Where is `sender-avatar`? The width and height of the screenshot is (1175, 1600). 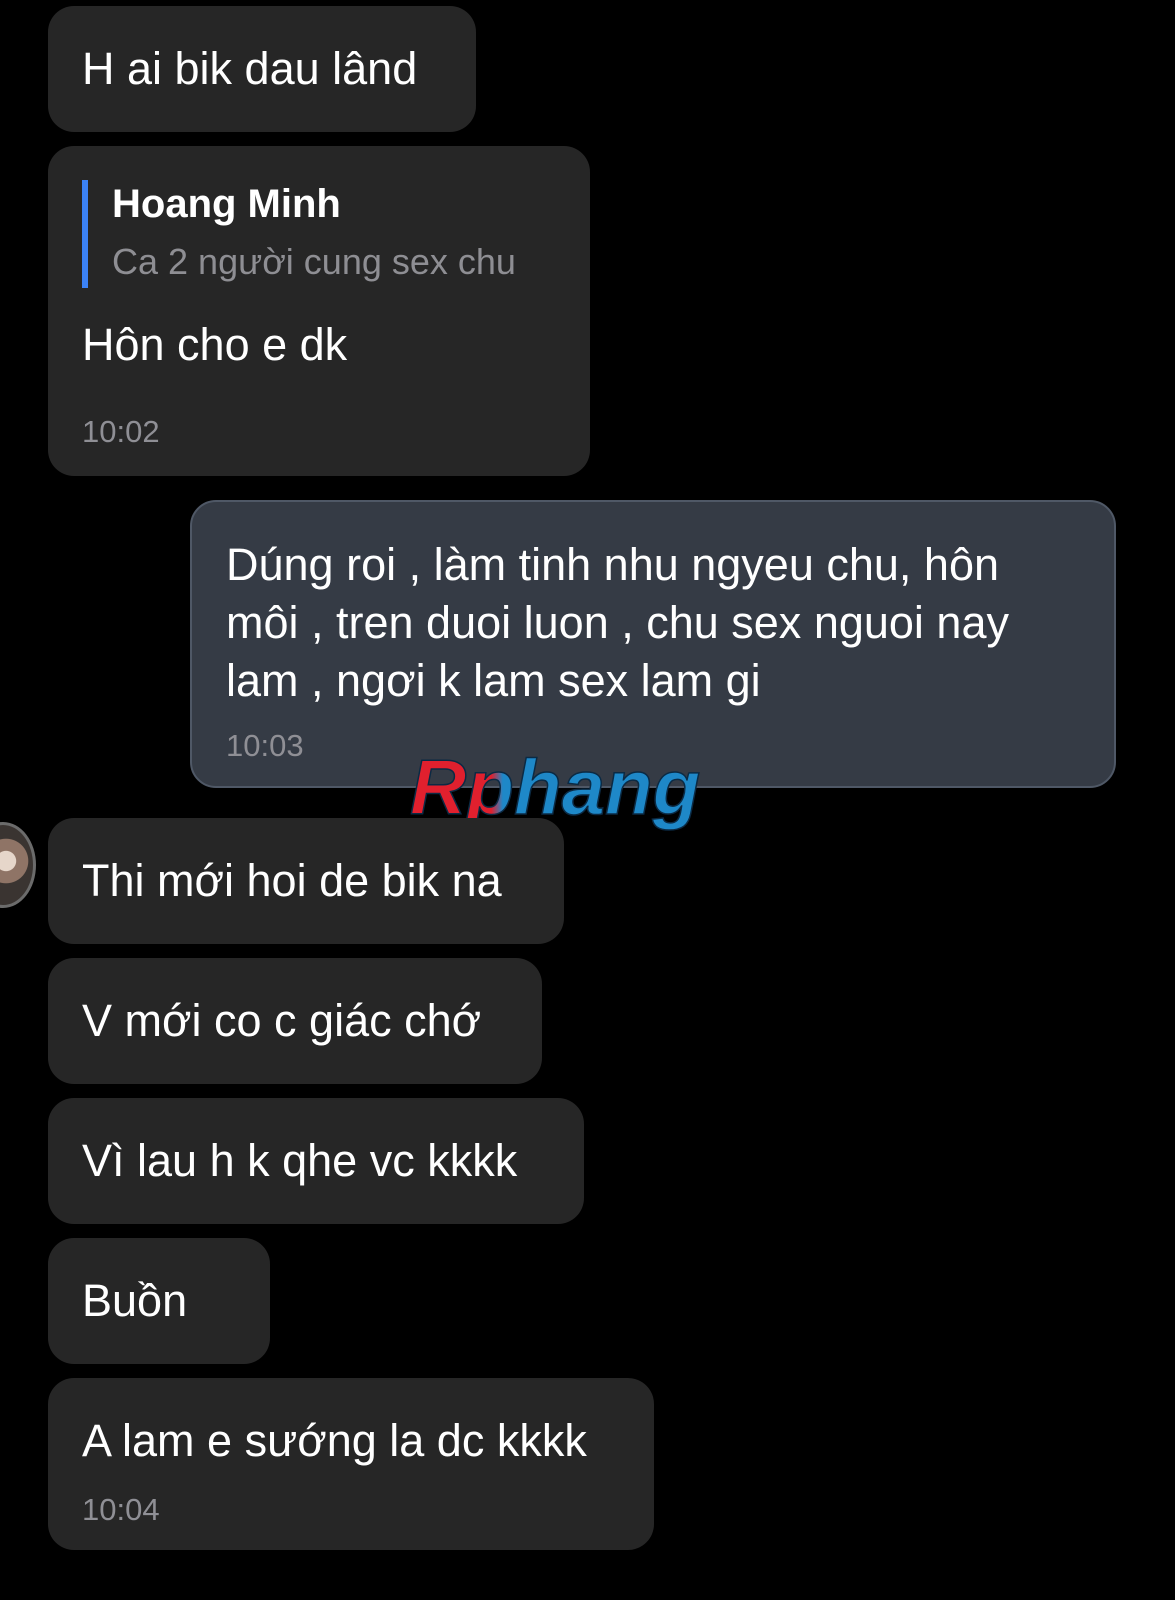
sender-avatar is located at coordinates (18, 865).